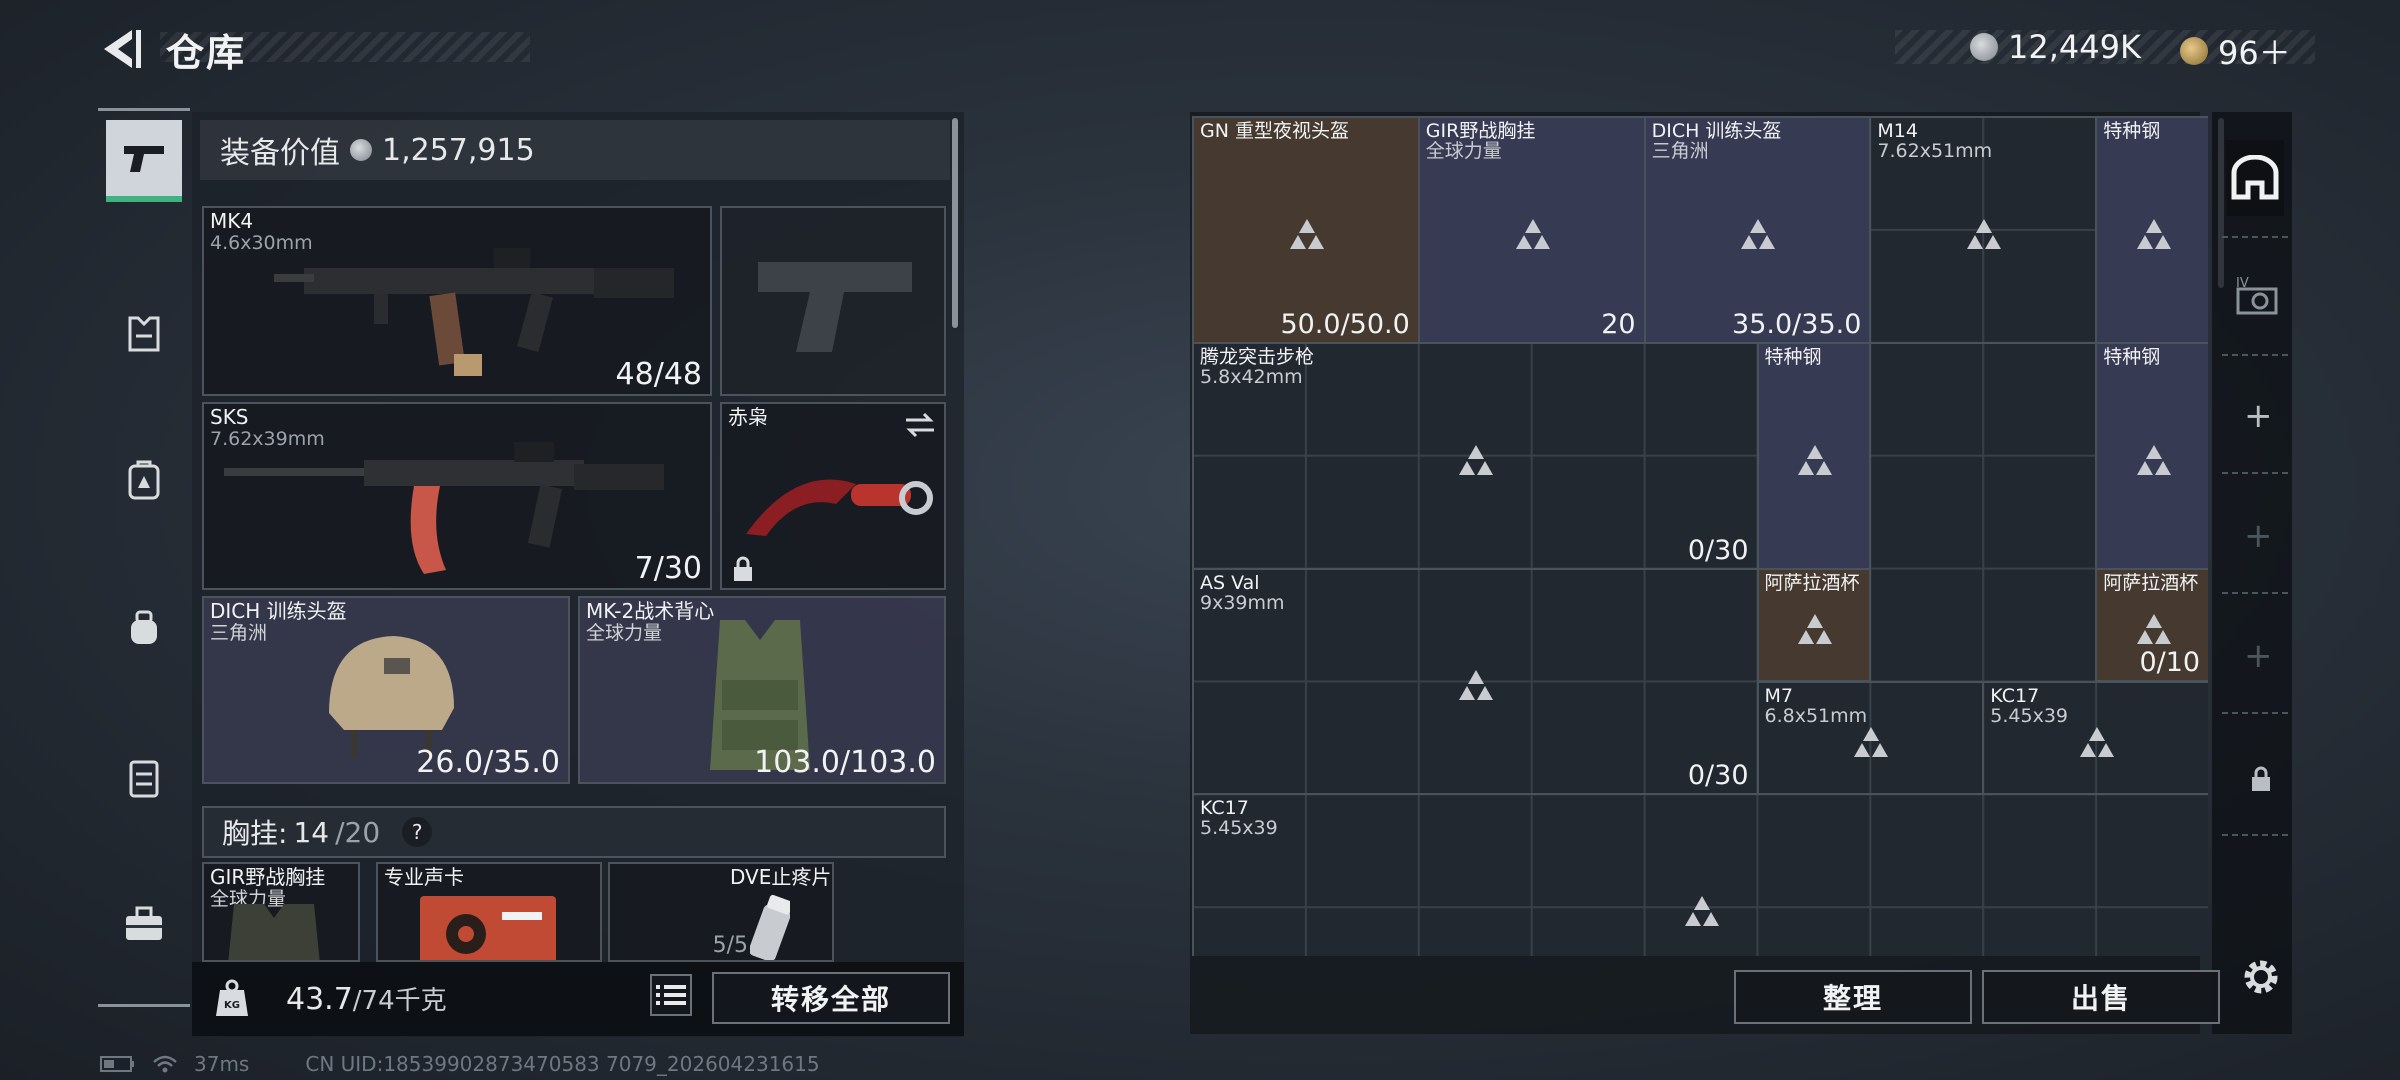 The height and width of the screenshot is (1080, 2400). Describe the element at coordinates (417, 832) in the screenshot. I see `help-icon: ?` at that location.